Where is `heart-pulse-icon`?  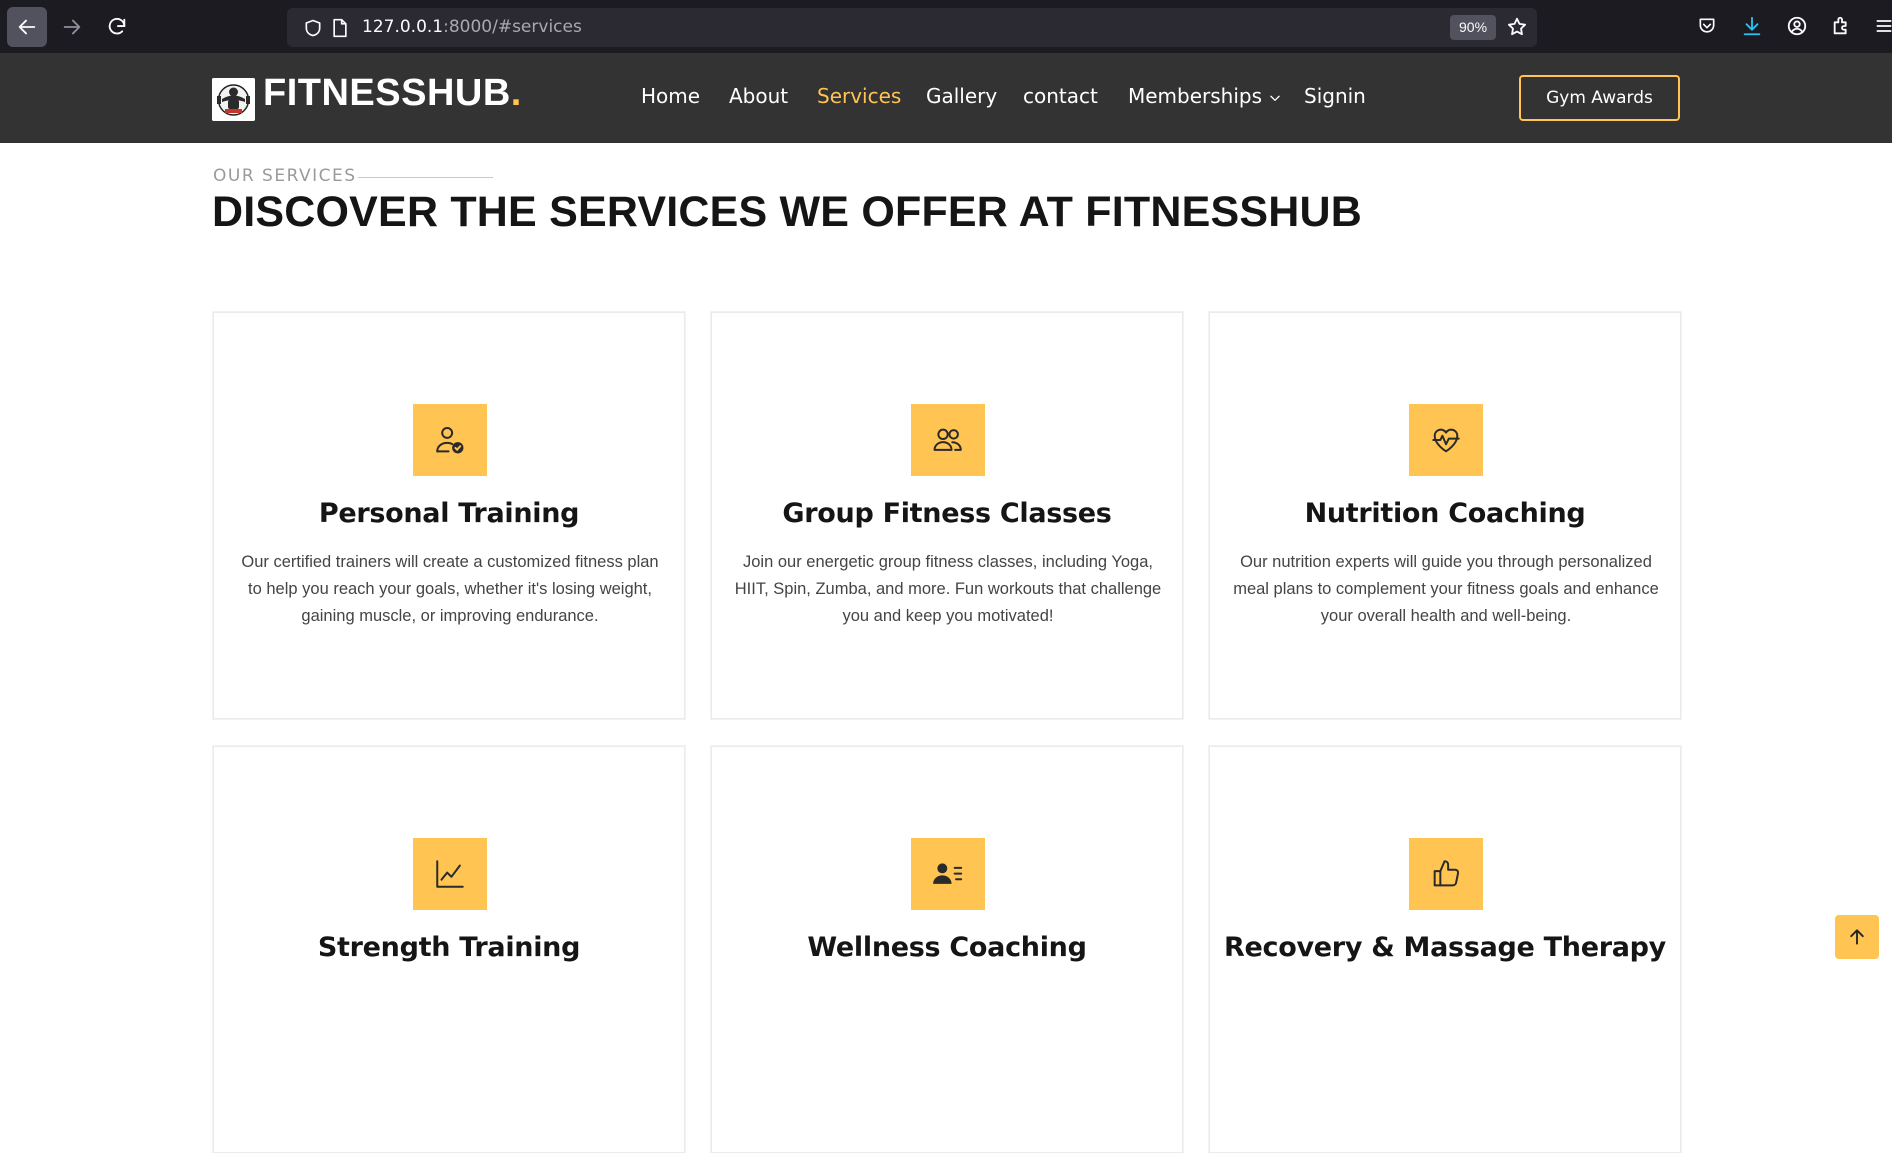
heart-pulse-icon is located at coordinates (1446, 440).